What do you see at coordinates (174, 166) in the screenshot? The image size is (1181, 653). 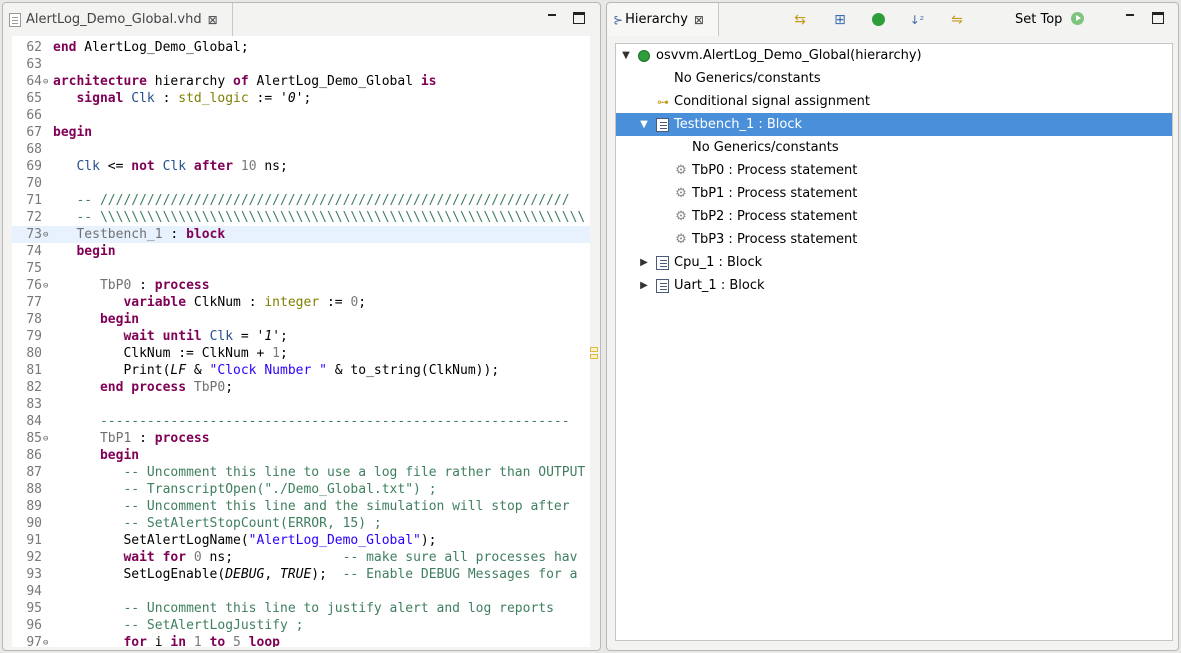 I see `code-token: Clk` at bounding box center [174, 166].